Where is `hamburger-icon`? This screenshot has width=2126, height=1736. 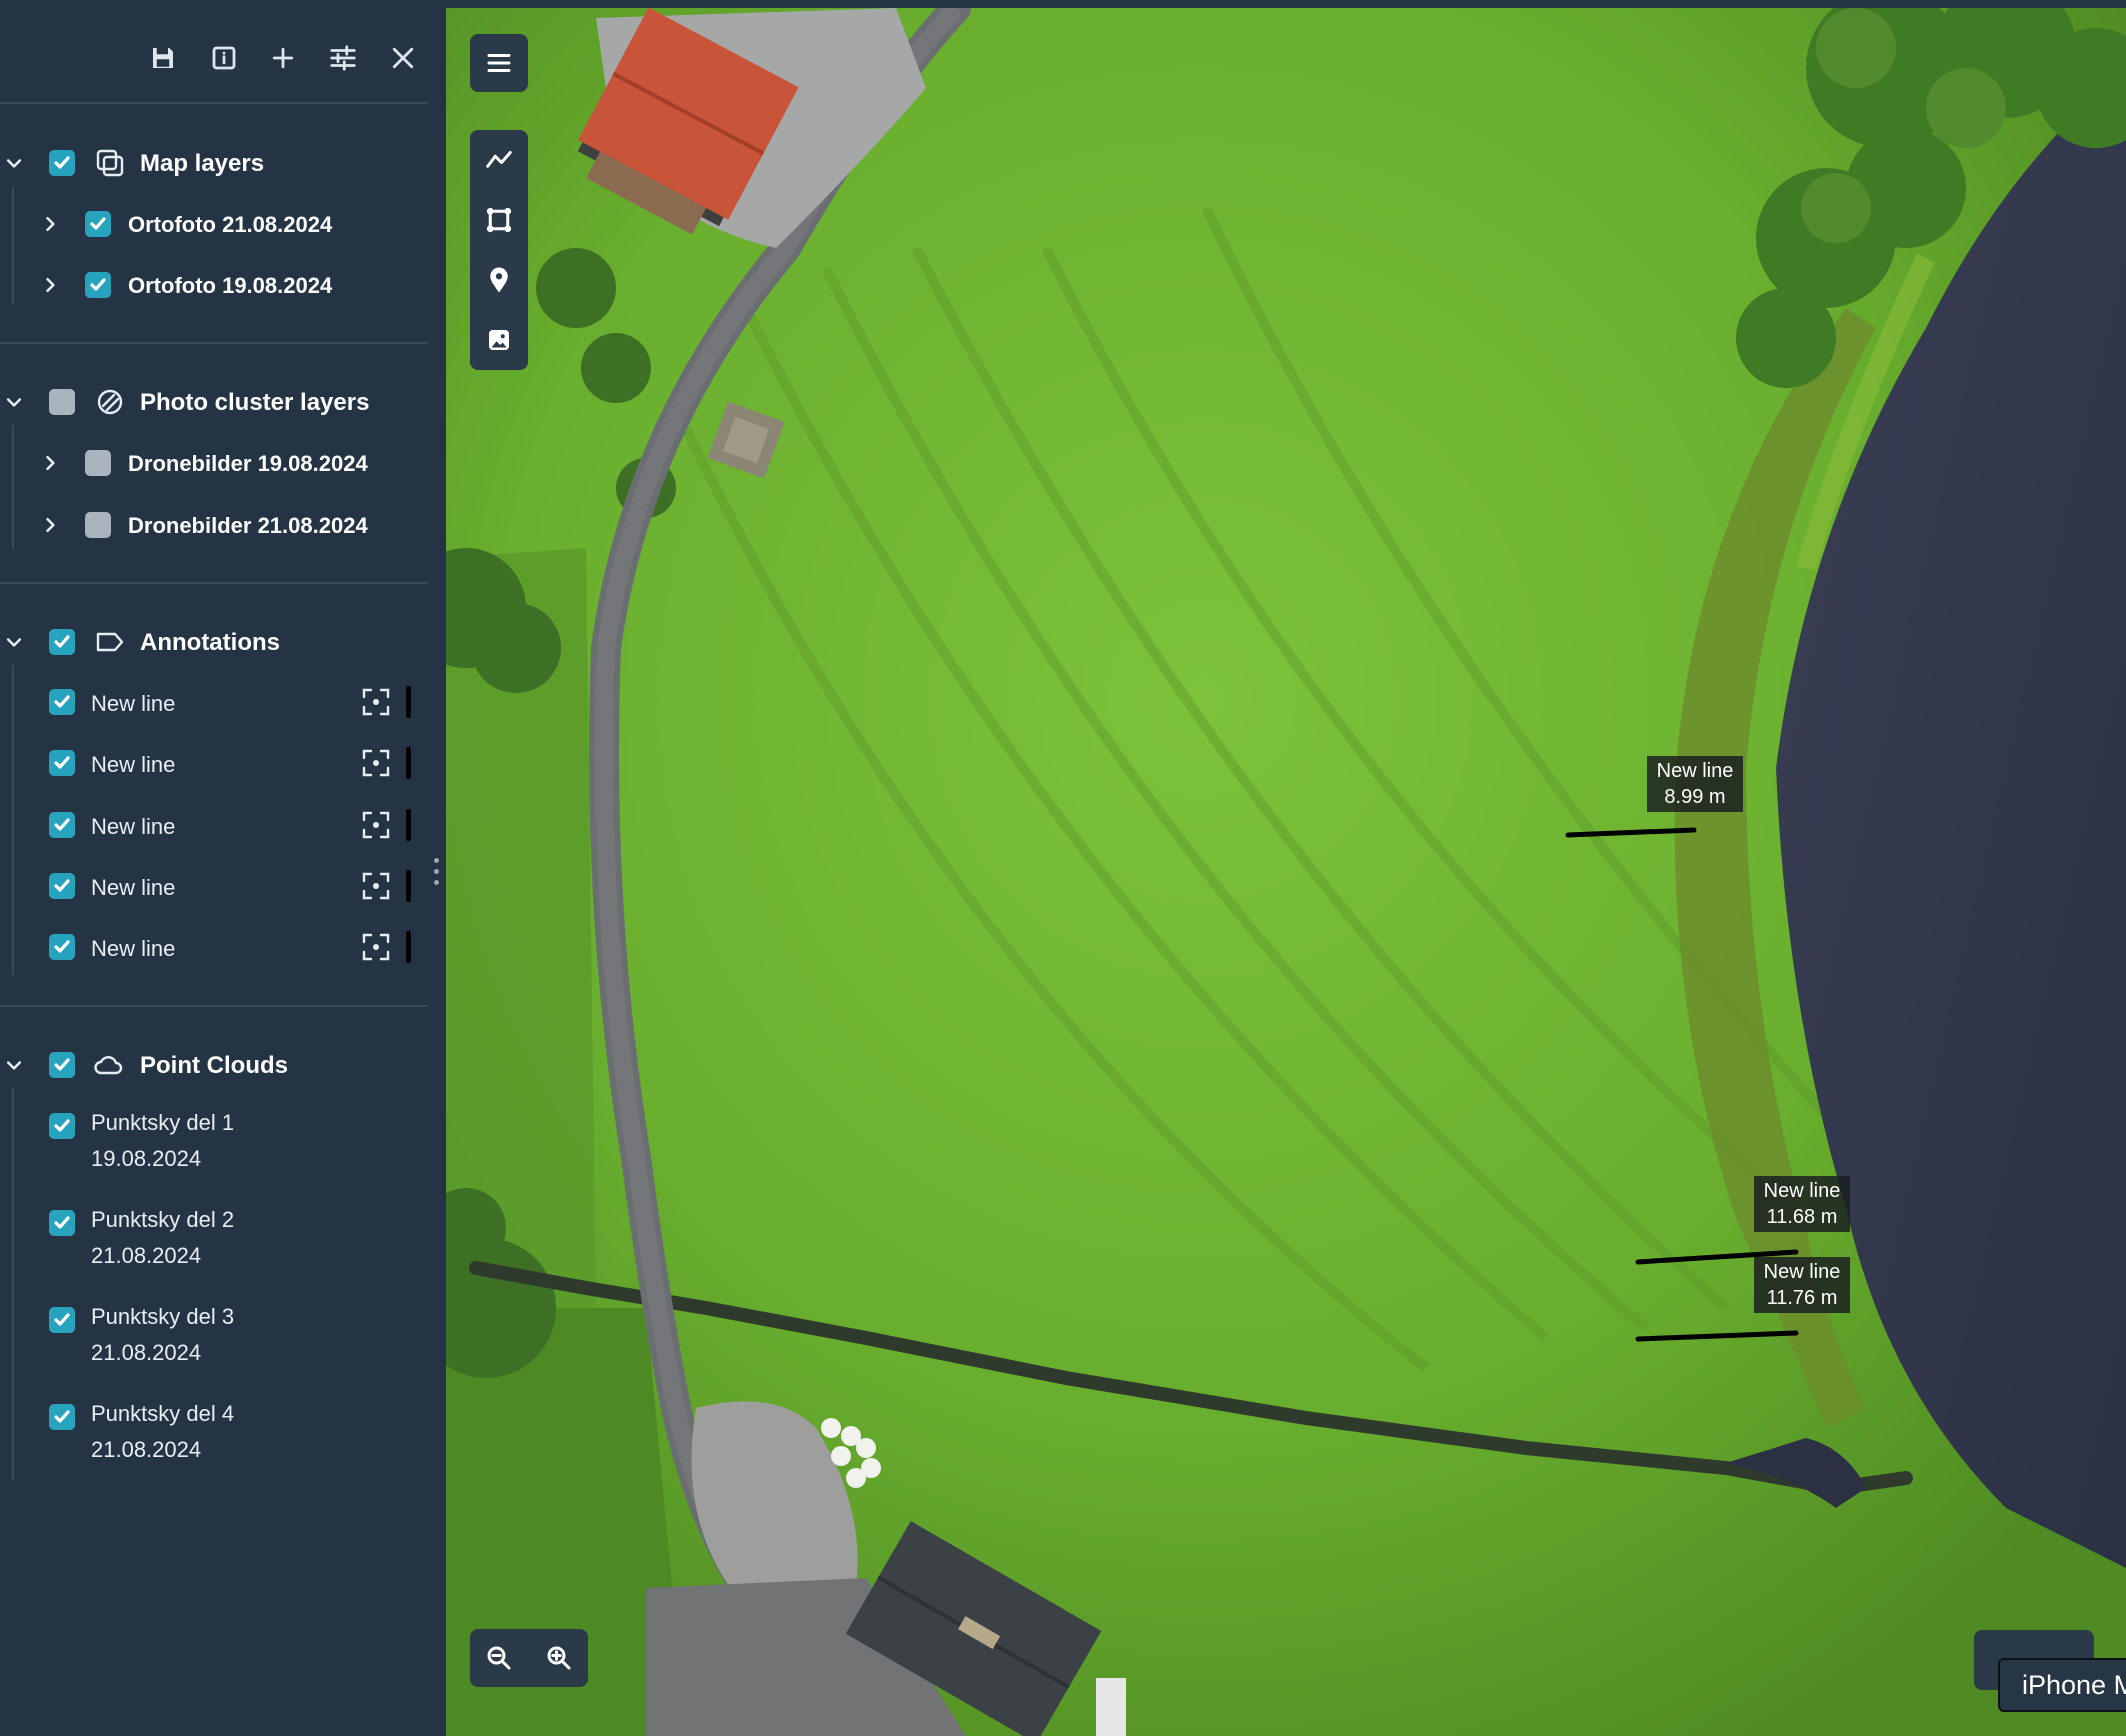 hamburger-icon is located at coordinates (499, 63).